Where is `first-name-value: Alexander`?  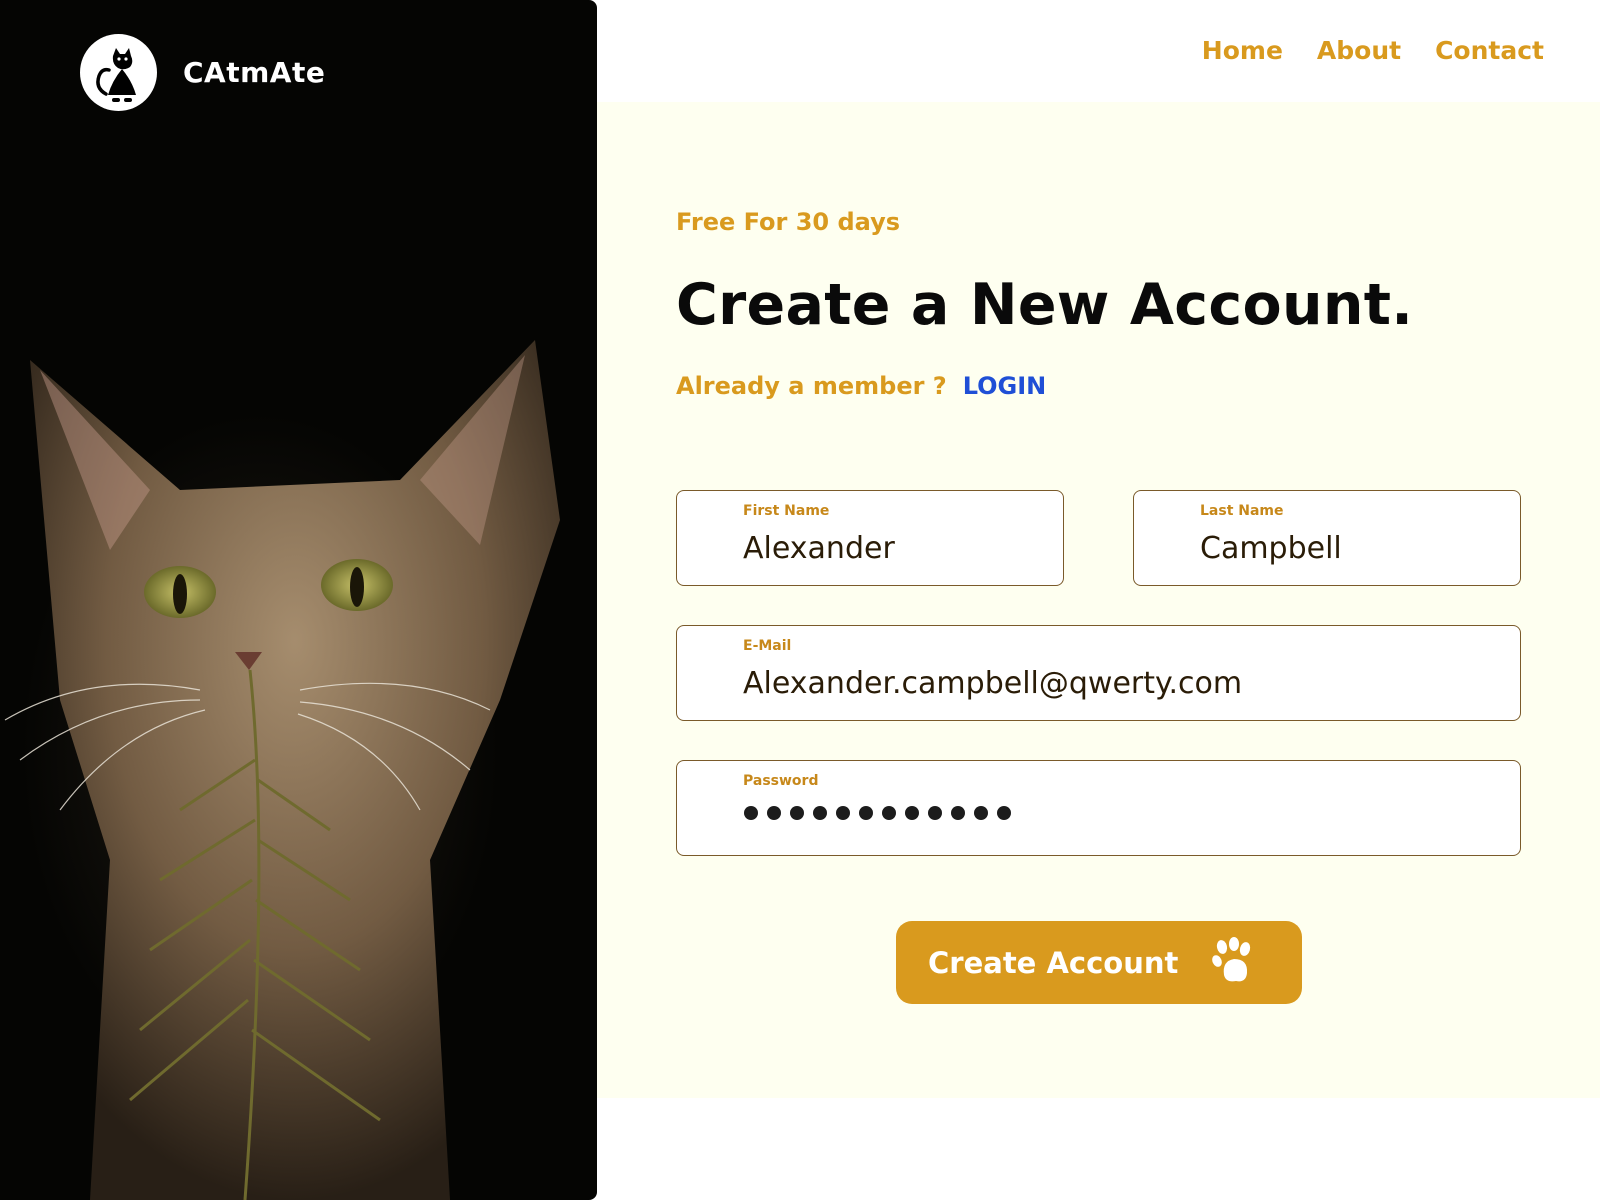
first-name-value: Alexander is located at coordinates (819, 548).